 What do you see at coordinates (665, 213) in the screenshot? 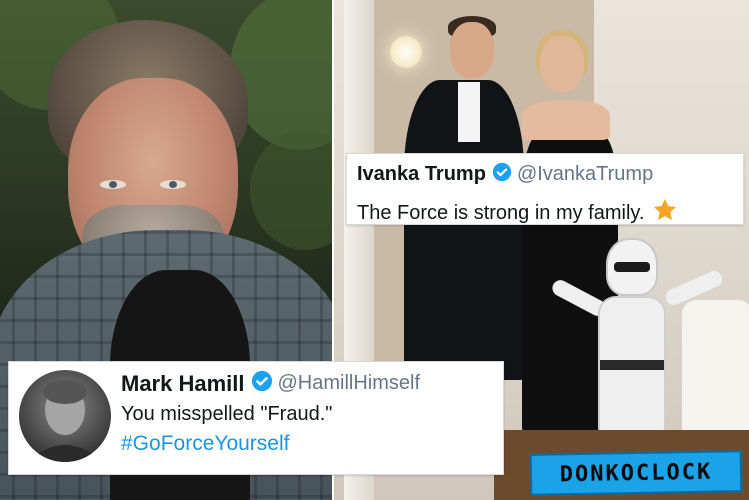
I see `star-icon` at bounding box center [665, 213].